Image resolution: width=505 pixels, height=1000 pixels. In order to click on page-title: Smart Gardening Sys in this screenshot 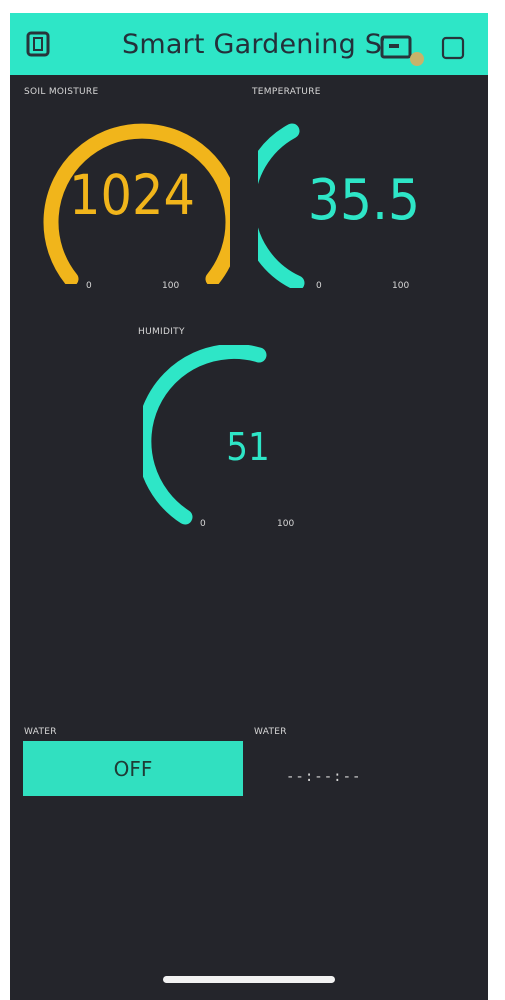, I will do `click(253, 44)`.